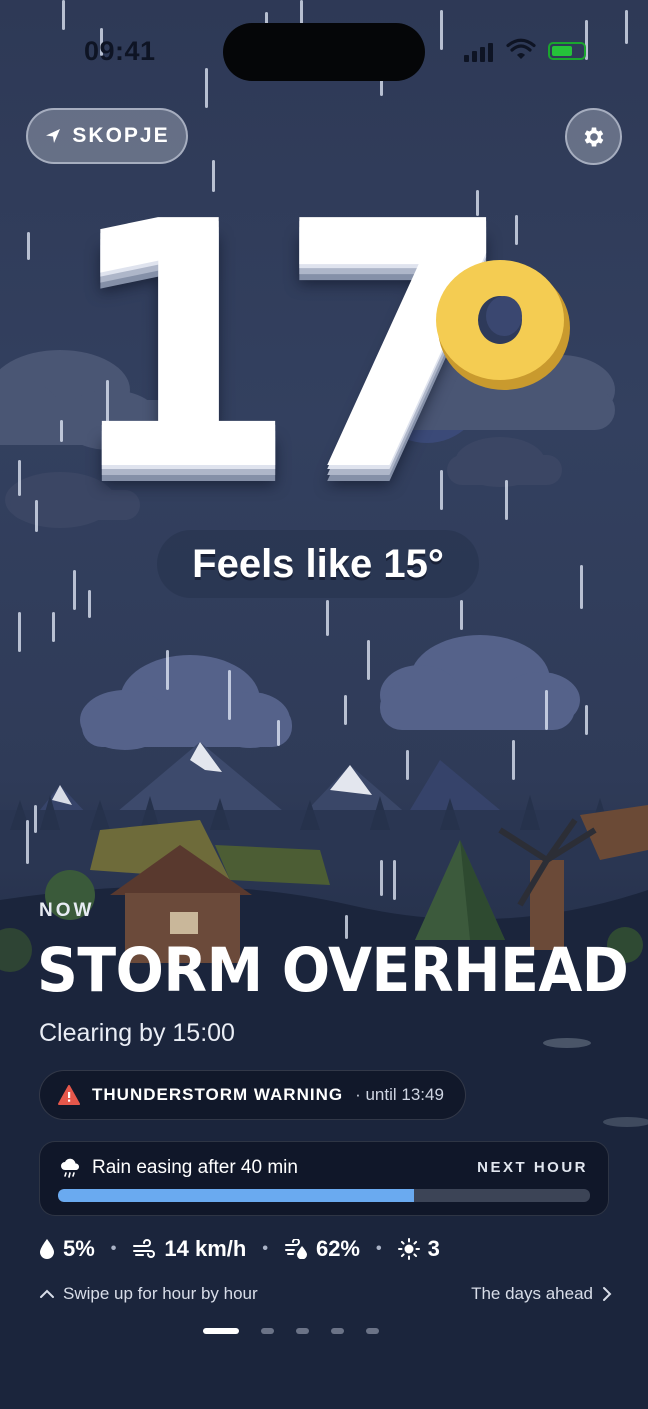 The image size is (648, 1409). I want to click on page-indicator, so click(291, 1331).